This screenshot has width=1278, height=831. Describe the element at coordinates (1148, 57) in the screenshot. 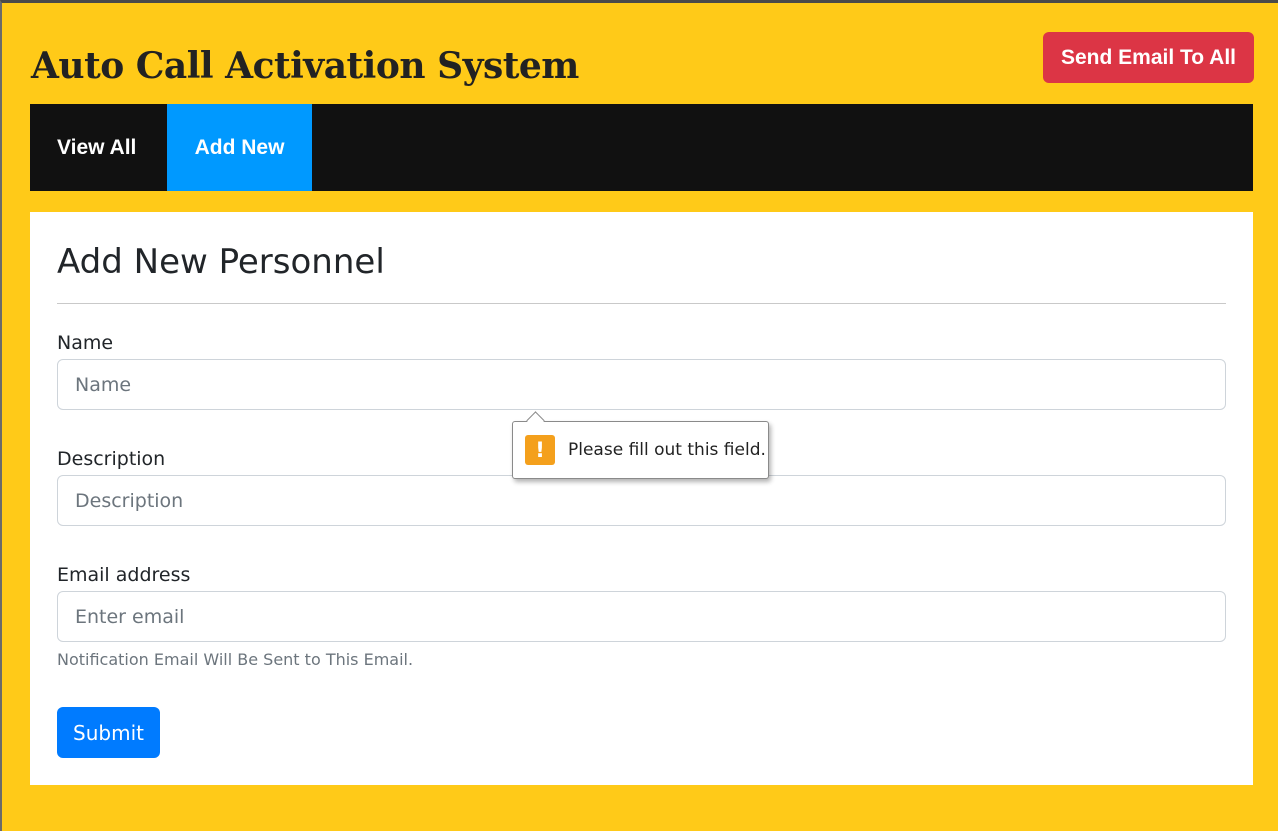

I see `send-email-to-all-button: Send Email To All` at that location.